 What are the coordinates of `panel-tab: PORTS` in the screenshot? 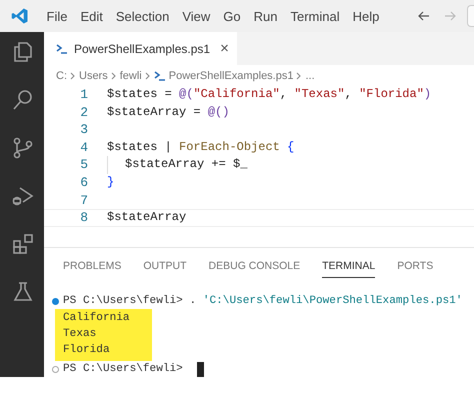 It's located at (415, 269).